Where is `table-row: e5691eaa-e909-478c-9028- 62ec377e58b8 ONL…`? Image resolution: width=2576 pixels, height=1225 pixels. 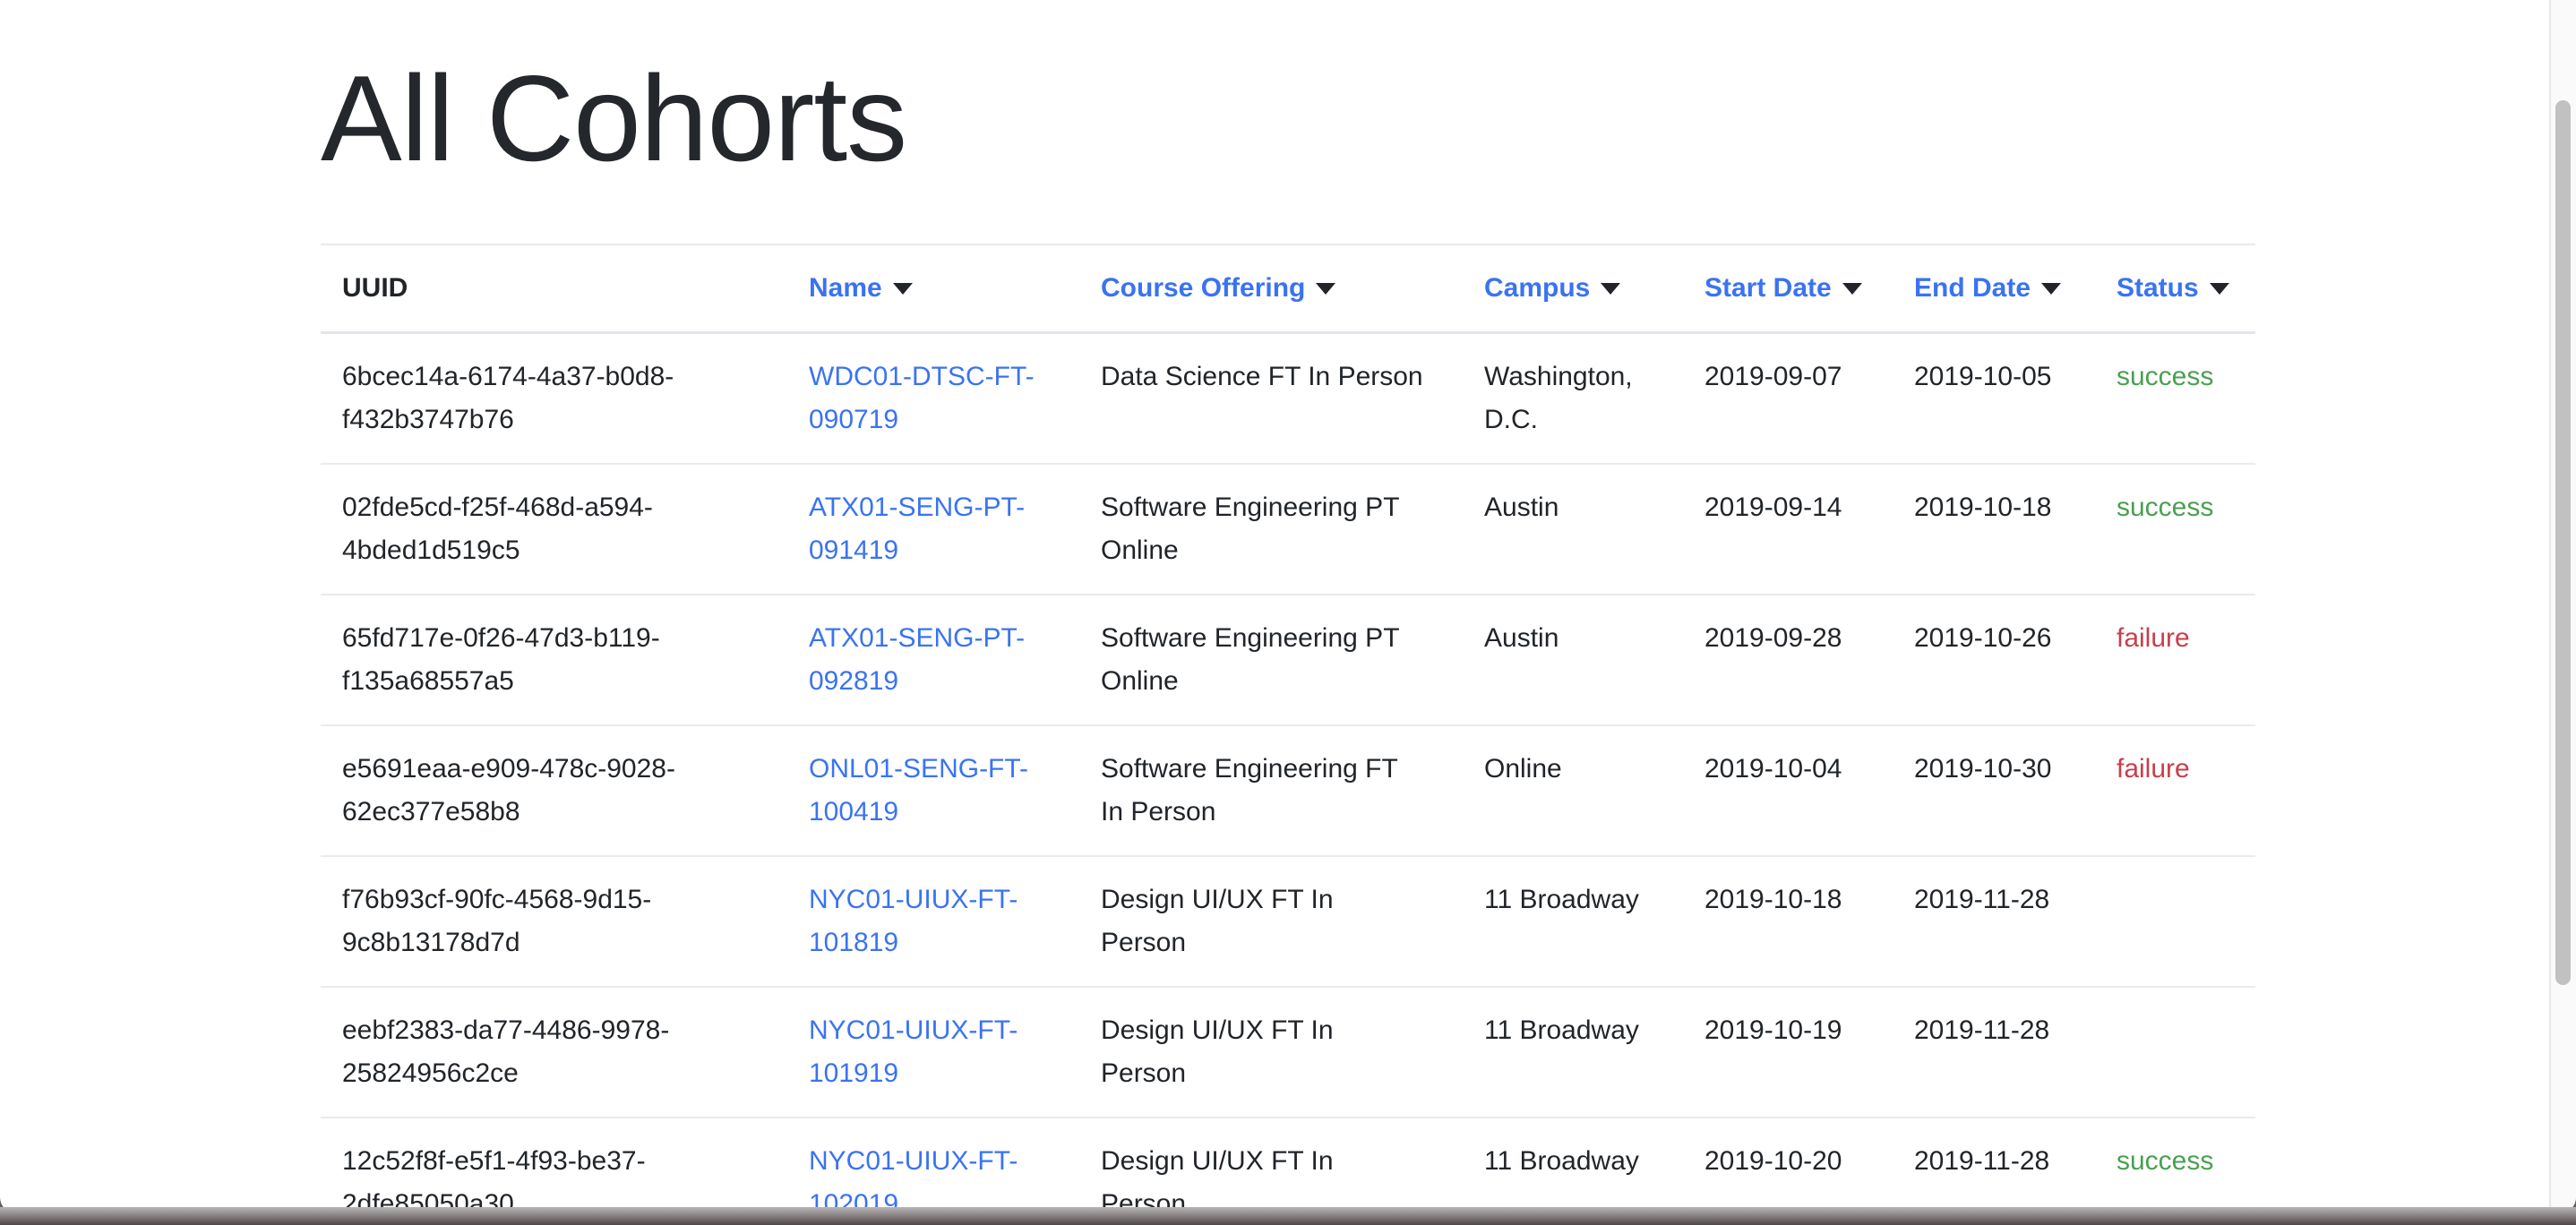 table-row: e5691eaa-e909-478c-9028- 62ec377e58b8 ONL… is located at coordinates (1288, 790).